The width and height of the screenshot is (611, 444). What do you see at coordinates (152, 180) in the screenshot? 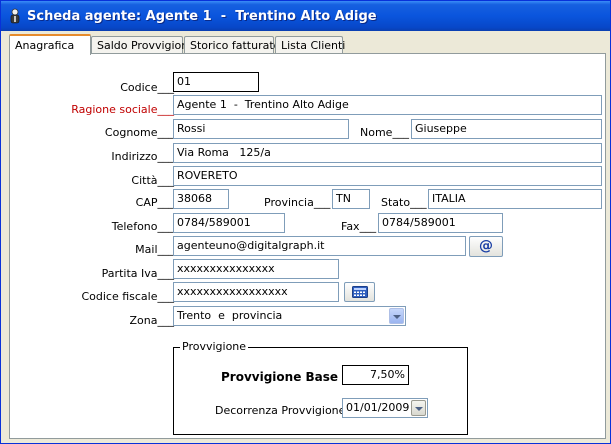
I see `citta-label: Città___` at bounding box center [152, 180].